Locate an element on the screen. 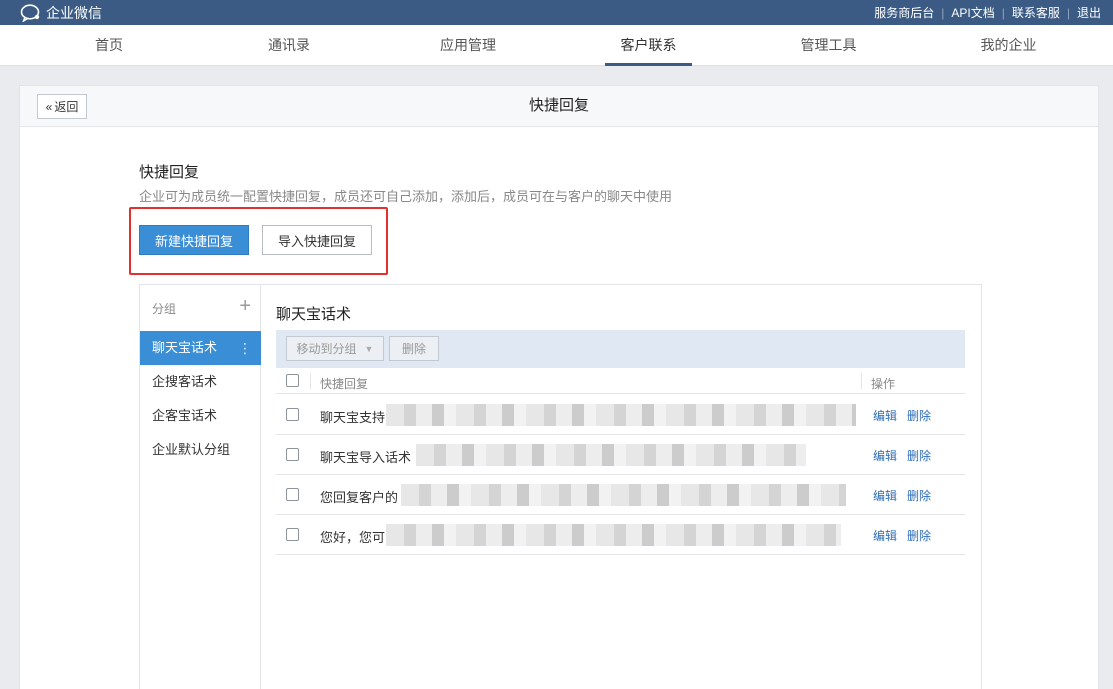 This screenshot has width=1113, height=689. app-logo: 企业微信 is located at coordinates (61, 12).